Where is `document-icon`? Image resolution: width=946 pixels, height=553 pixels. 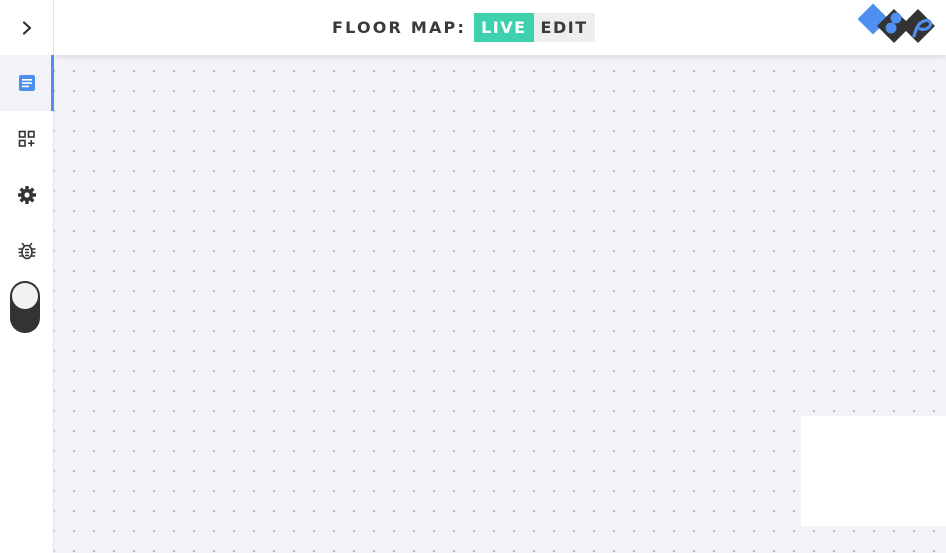
document-icon is located at coordinates (26, 83).